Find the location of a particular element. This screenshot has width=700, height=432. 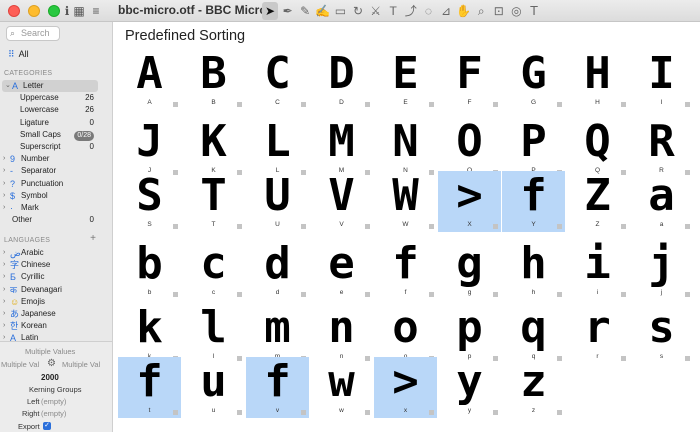

hand-tool-icon: ✋ is located at coordinates (464, 11).